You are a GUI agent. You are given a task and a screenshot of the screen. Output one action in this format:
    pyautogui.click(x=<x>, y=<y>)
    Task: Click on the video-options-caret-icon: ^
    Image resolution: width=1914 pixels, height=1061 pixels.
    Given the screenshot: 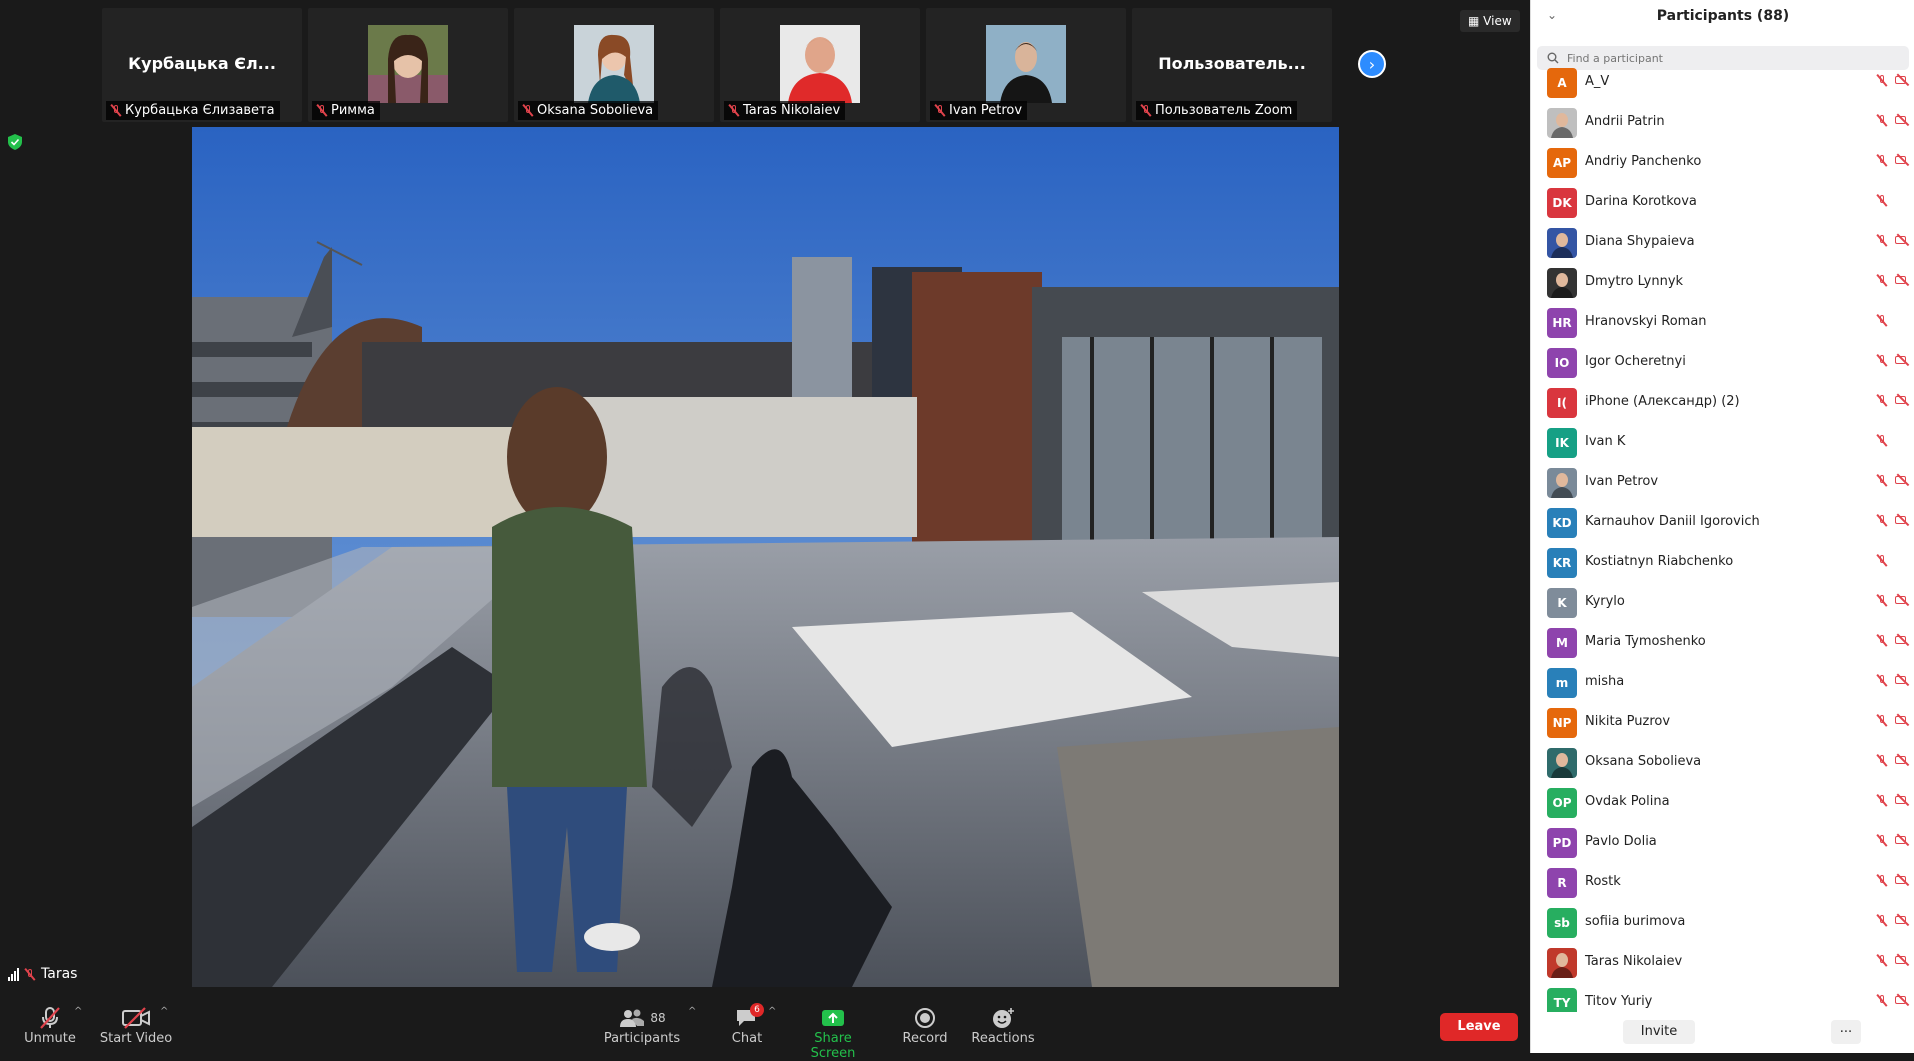 What is the action you would take?
    pyautogui.click(x=164, y=1011)
    